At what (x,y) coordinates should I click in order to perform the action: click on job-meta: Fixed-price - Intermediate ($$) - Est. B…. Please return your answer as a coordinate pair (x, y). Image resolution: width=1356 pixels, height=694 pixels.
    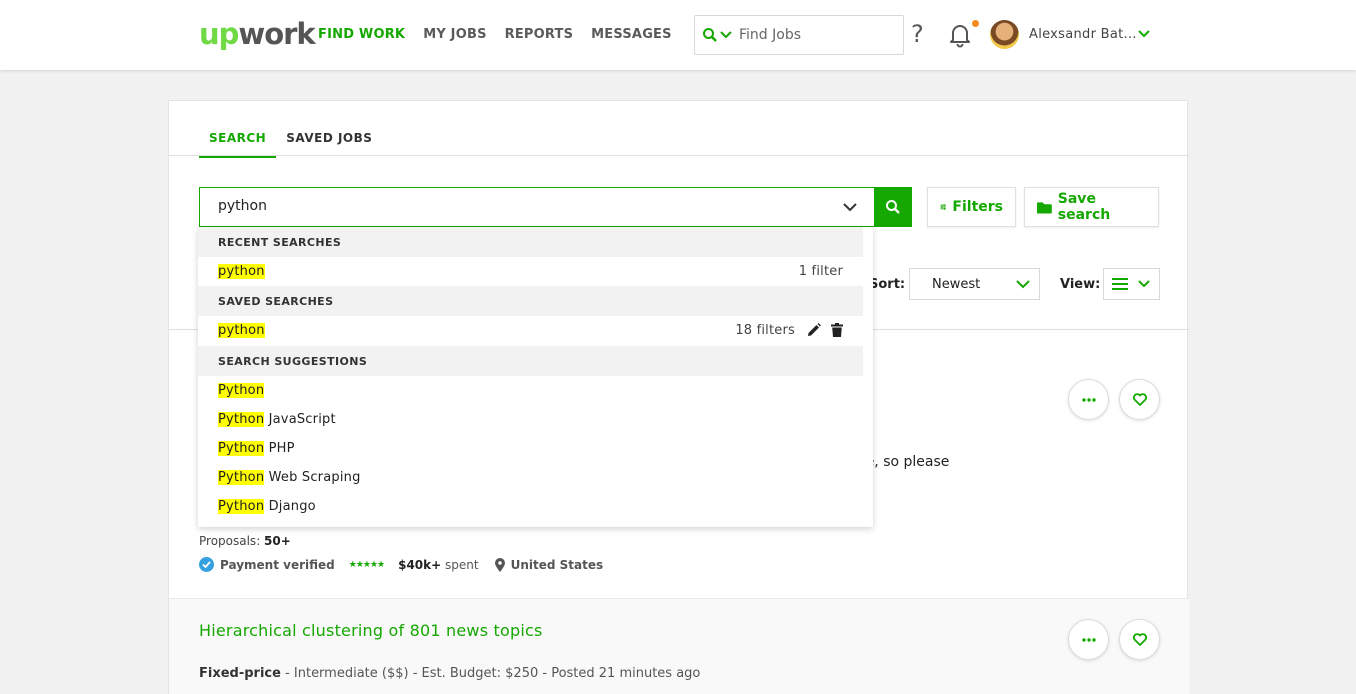
    Looking at the image, I should click on (450, 673).